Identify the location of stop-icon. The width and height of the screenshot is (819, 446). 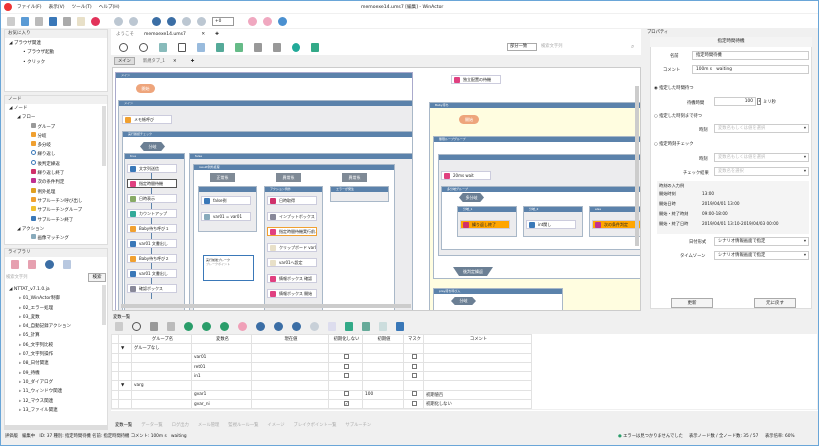
(201, 21).